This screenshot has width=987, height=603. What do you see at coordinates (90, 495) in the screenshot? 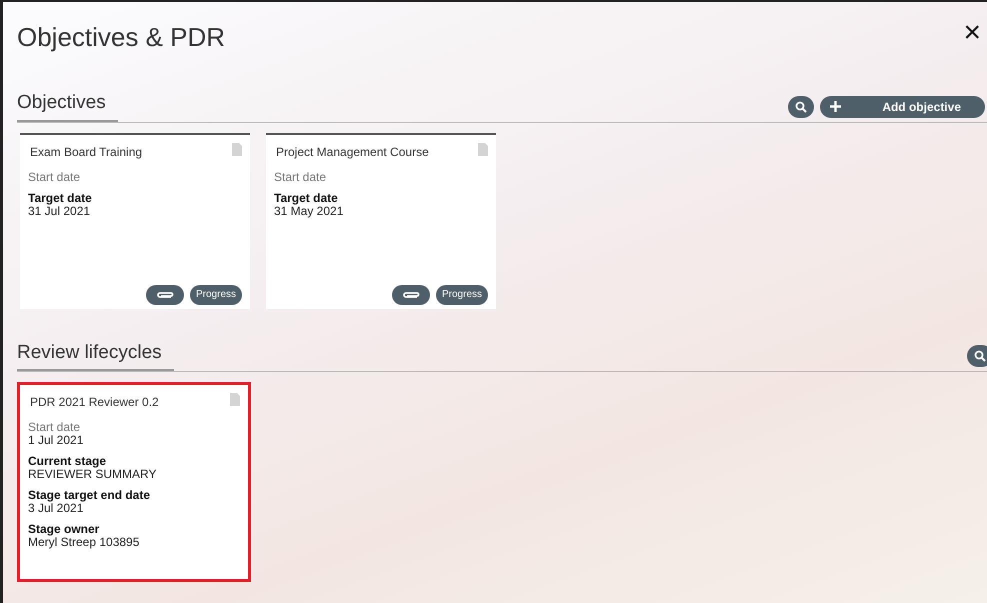
I see `field-label: Stage target end date` at bounding box center [90, 495].